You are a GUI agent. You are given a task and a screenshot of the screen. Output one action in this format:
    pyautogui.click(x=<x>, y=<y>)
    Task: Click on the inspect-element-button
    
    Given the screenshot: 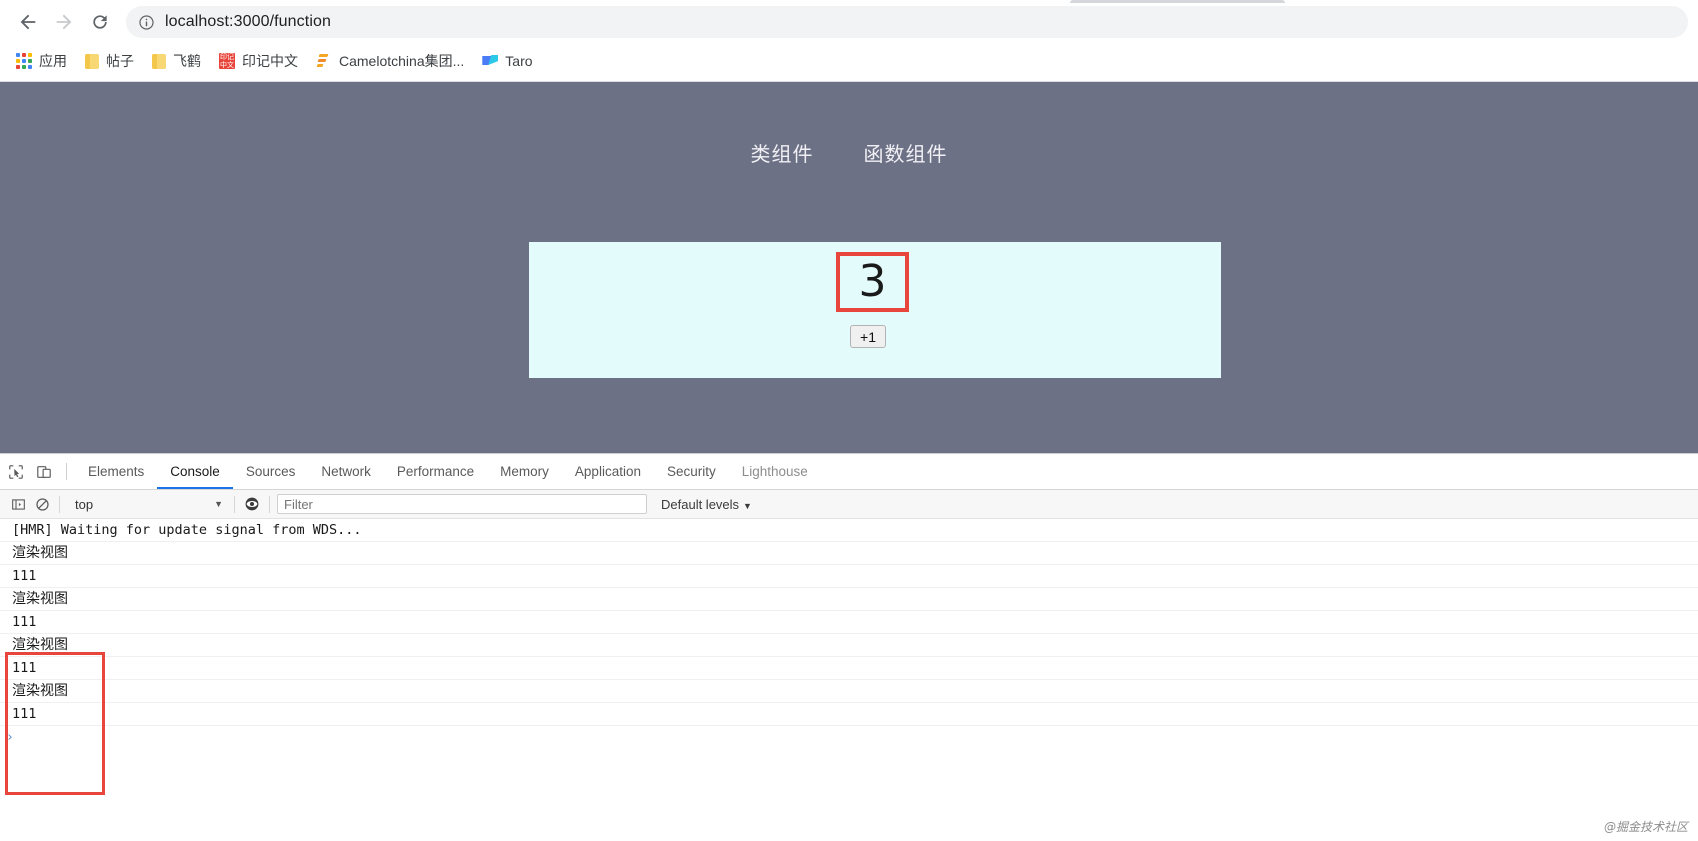 What is the action you would take?
    pyautogui.click(x=16, y=472)
    